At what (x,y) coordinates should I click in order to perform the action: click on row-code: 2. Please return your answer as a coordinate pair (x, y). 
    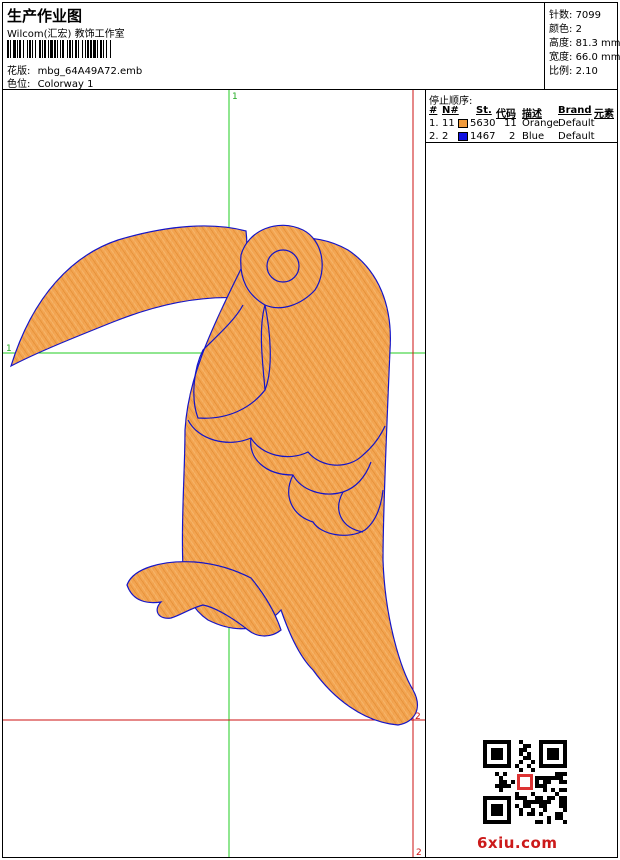
    Looking at the image, I should click on (512, 136).